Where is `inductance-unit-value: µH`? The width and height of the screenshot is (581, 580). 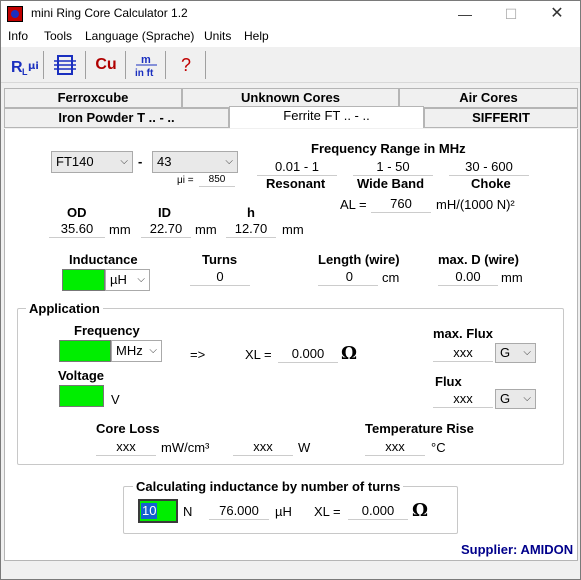
inductance-unit-value: µH is located at coordinates (118, 279).